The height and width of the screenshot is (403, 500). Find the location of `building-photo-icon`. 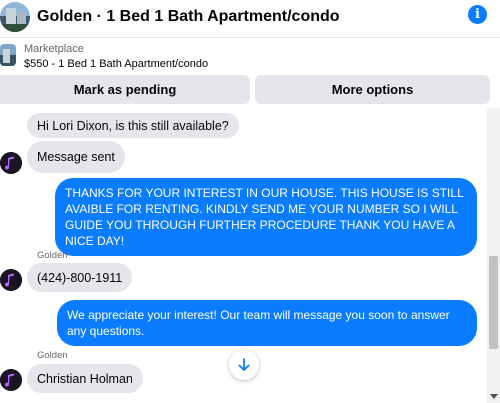

building-photo-icon is located at coordinates (15, 17).